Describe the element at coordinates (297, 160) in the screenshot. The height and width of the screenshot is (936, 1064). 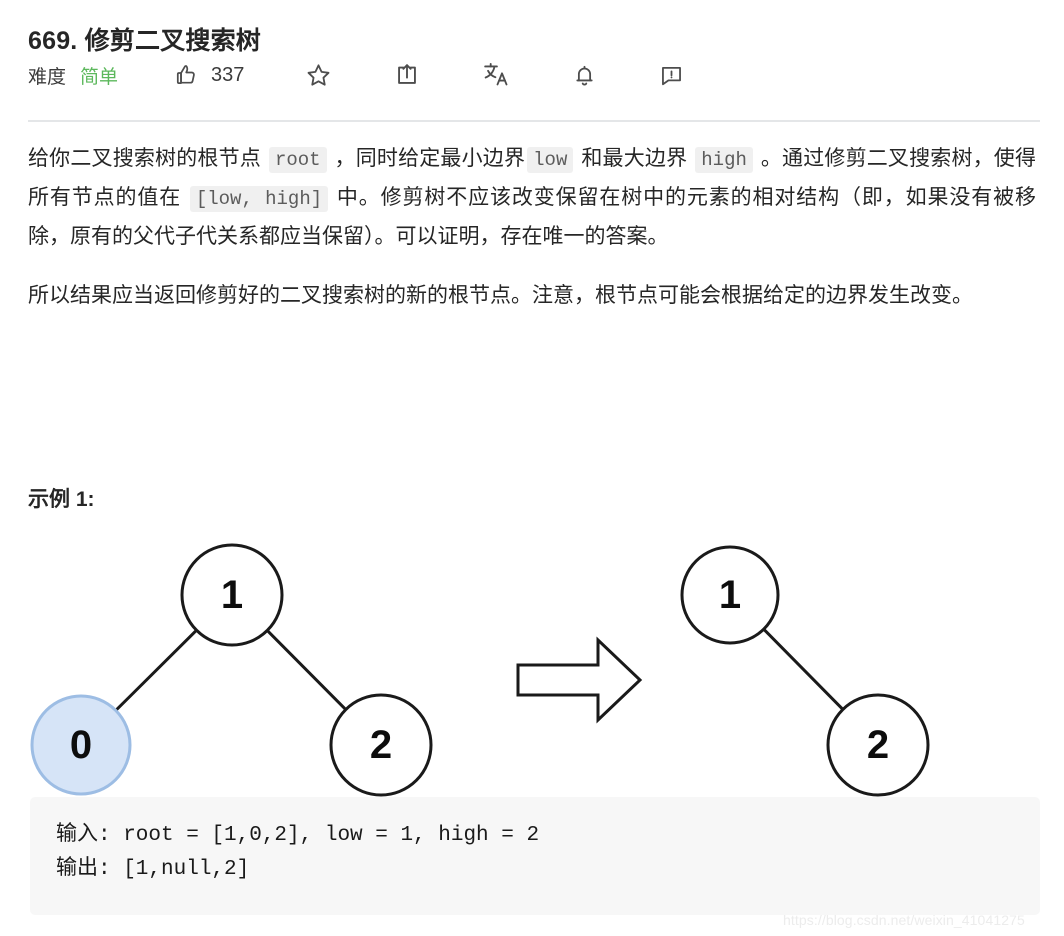
I see `inline-code-root: root` at that location.